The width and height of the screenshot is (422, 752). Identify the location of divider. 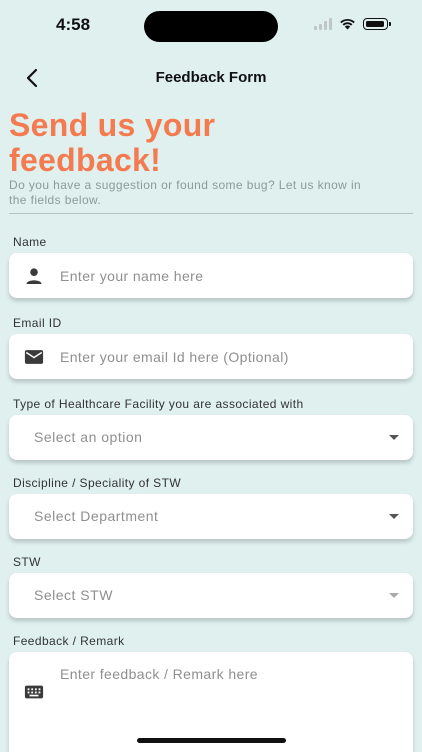
(211, 213).